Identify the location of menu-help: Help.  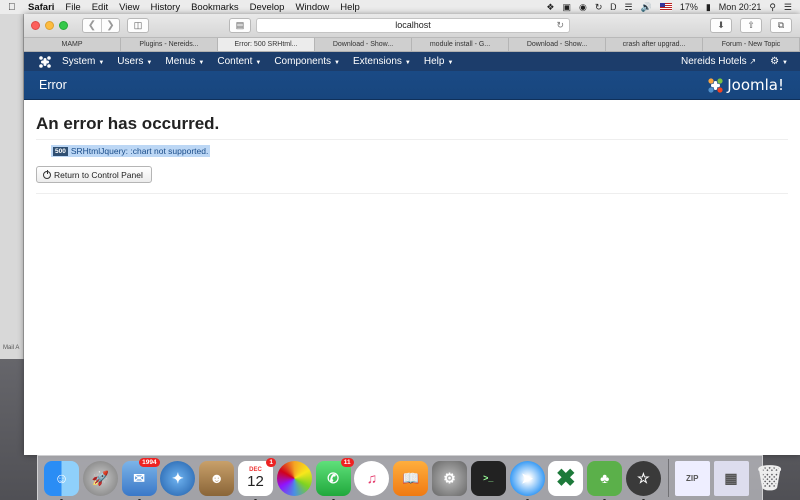
(350, 7).